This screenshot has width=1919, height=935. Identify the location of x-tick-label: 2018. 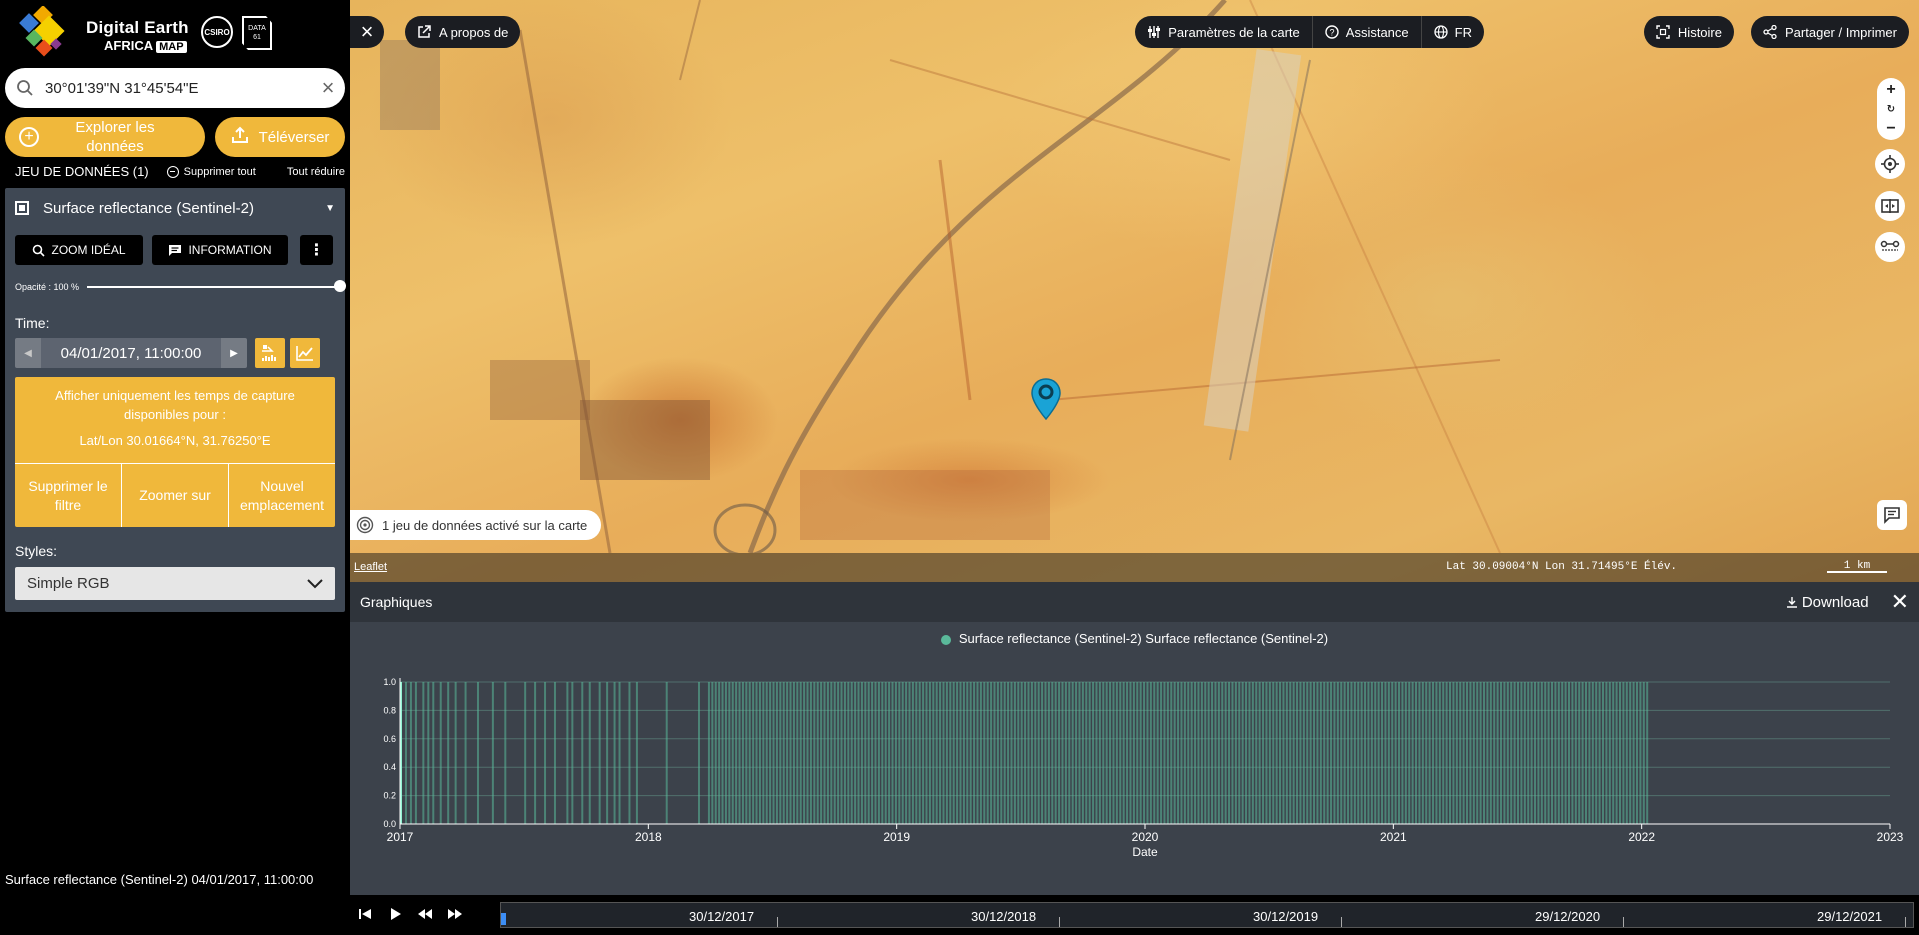
(648, 837).